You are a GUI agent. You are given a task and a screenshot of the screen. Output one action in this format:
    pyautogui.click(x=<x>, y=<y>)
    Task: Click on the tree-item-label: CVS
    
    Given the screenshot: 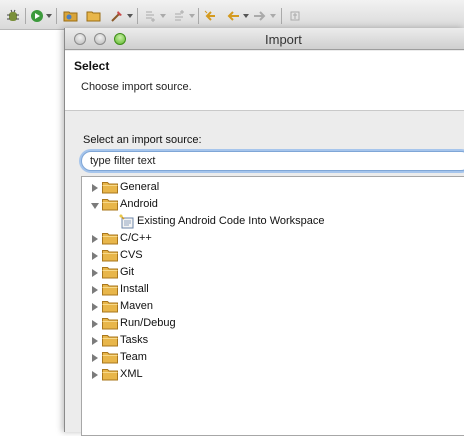 What is the action you would take?
    pyautogui.click(x=131, y=255)
    